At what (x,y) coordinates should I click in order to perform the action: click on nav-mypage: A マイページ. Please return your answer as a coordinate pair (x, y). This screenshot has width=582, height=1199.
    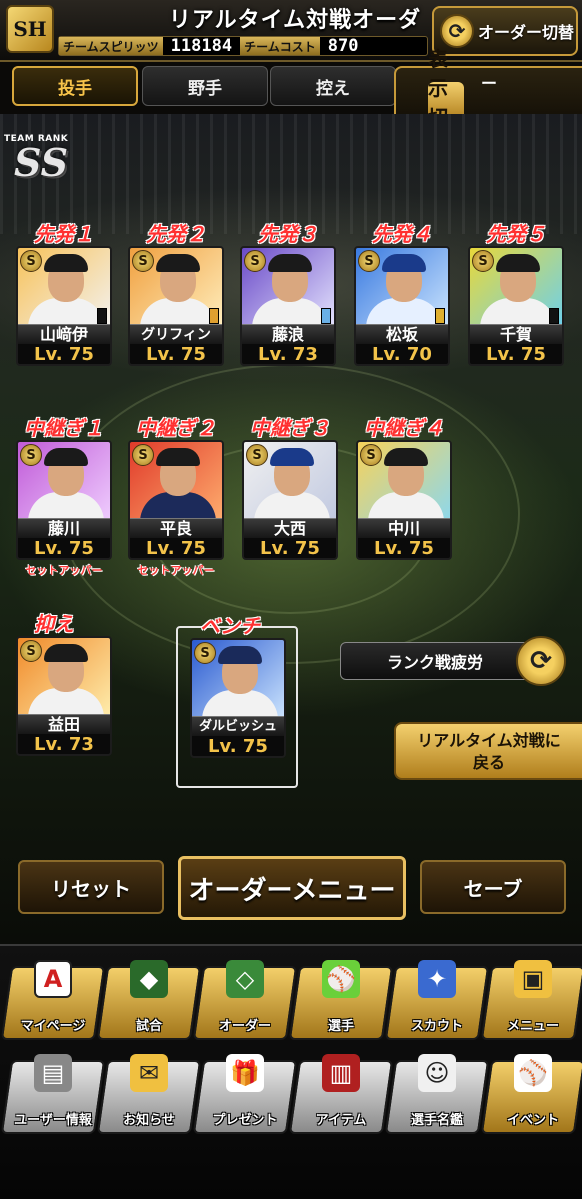
    Looking at the image, I should click on (53, 998).